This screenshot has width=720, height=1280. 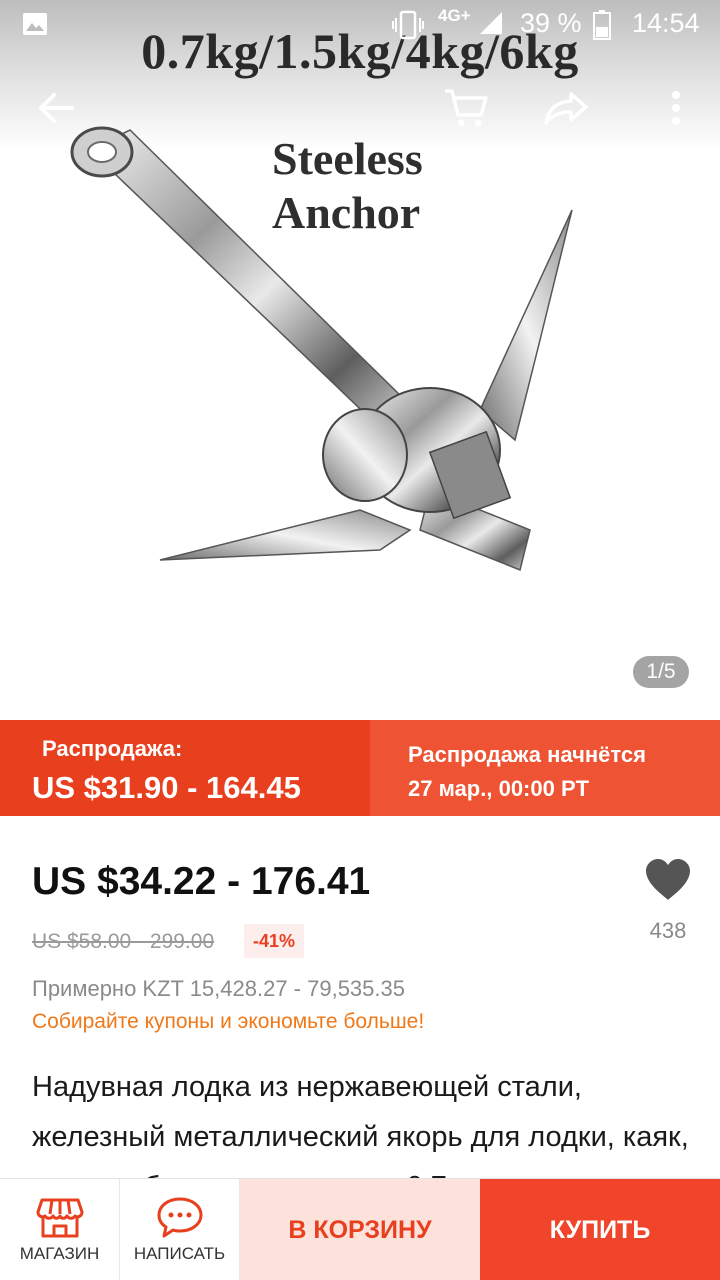 What do you see at coordinates (59, 1253) in the screenshot?
I see `store-label: МАГАЗИН` at bounding box center [59, 1253].